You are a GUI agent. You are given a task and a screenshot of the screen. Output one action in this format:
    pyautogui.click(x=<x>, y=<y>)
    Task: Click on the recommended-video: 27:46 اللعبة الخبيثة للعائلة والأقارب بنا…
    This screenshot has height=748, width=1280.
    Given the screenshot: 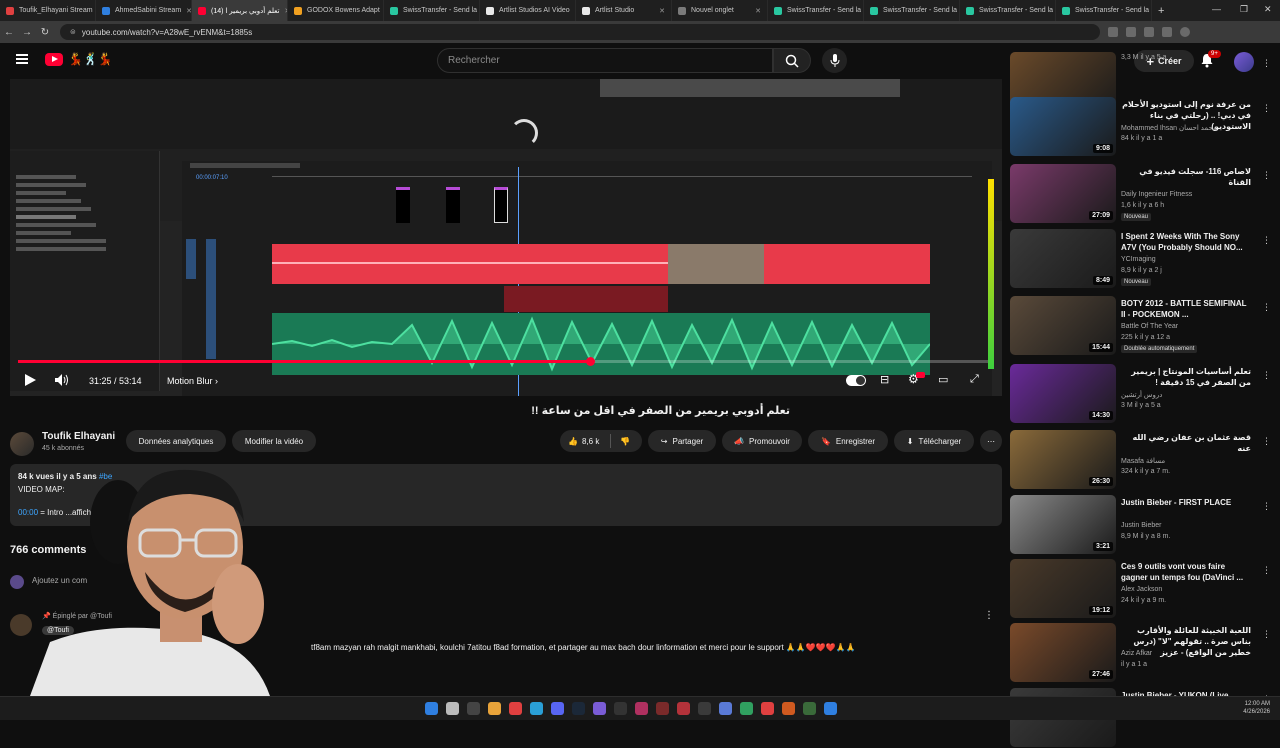 What is the action you would take?
    pyautogui.click(x=1142, y=653)
    